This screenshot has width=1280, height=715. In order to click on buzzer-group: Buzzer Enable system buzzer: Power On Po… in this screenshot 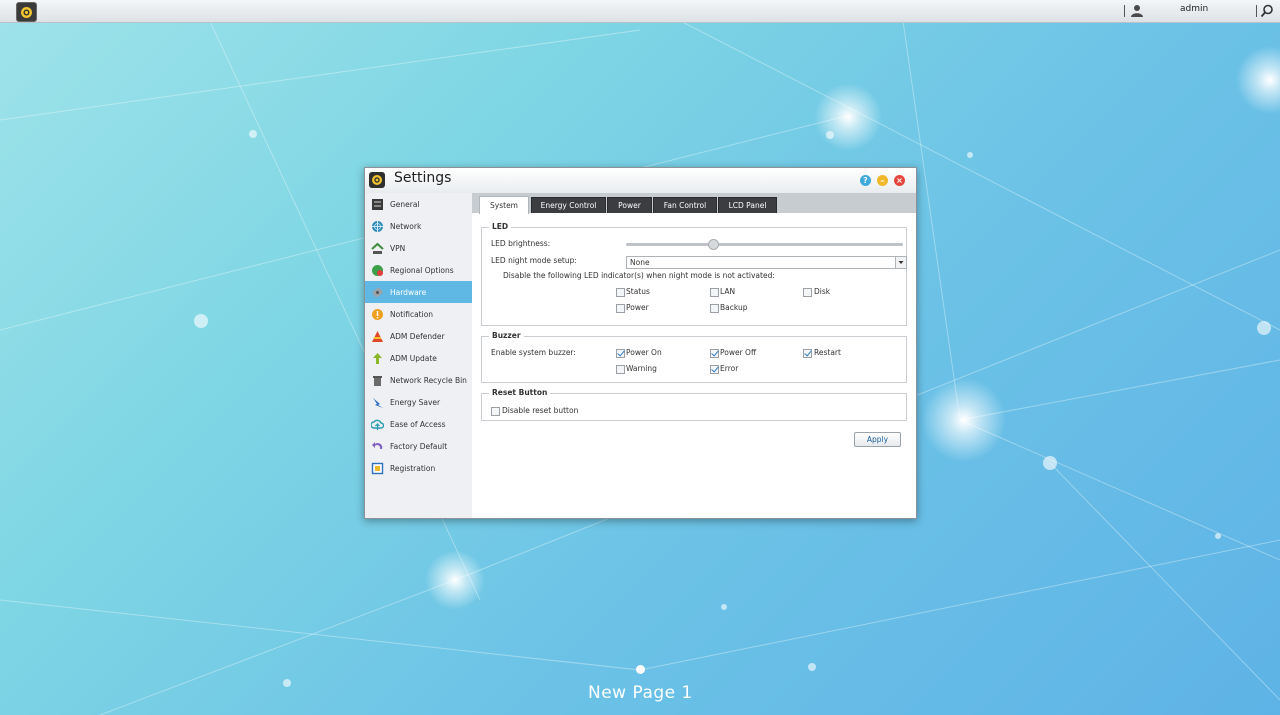, I will do `click(694, 357)`.